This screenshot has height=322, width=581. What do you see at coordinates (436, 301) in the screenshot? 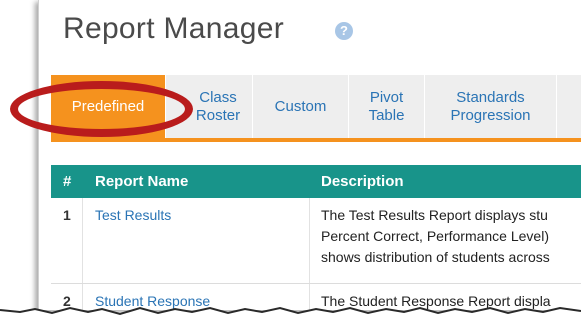
I see `report-description: The Student Response Report displa` at bounding box center [436, 301].